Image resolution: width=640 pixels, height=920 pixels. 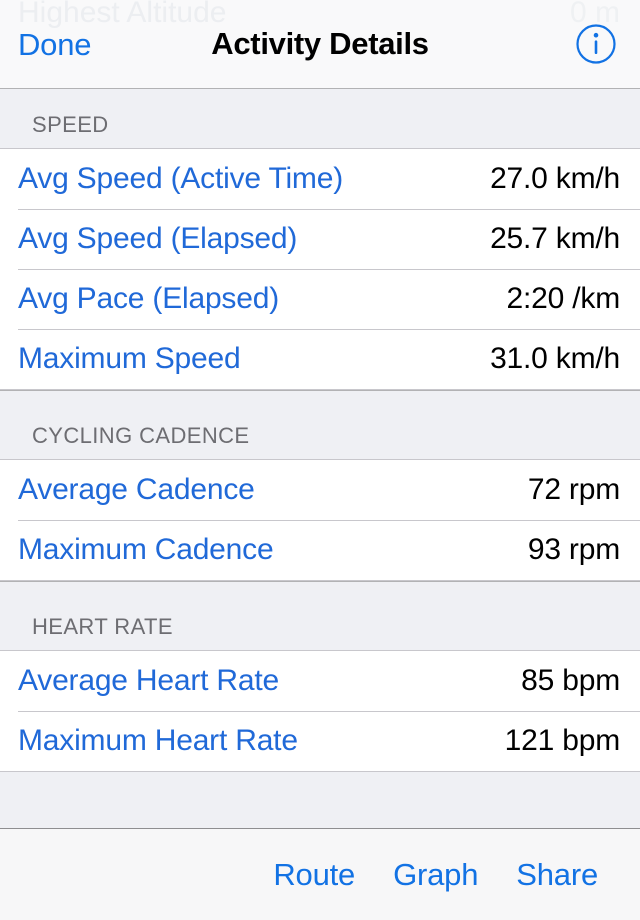 What do you see at coordinates (435, 875) in the screenshot?
I see `graph-button: Graph` at bounding box center [435, 875].